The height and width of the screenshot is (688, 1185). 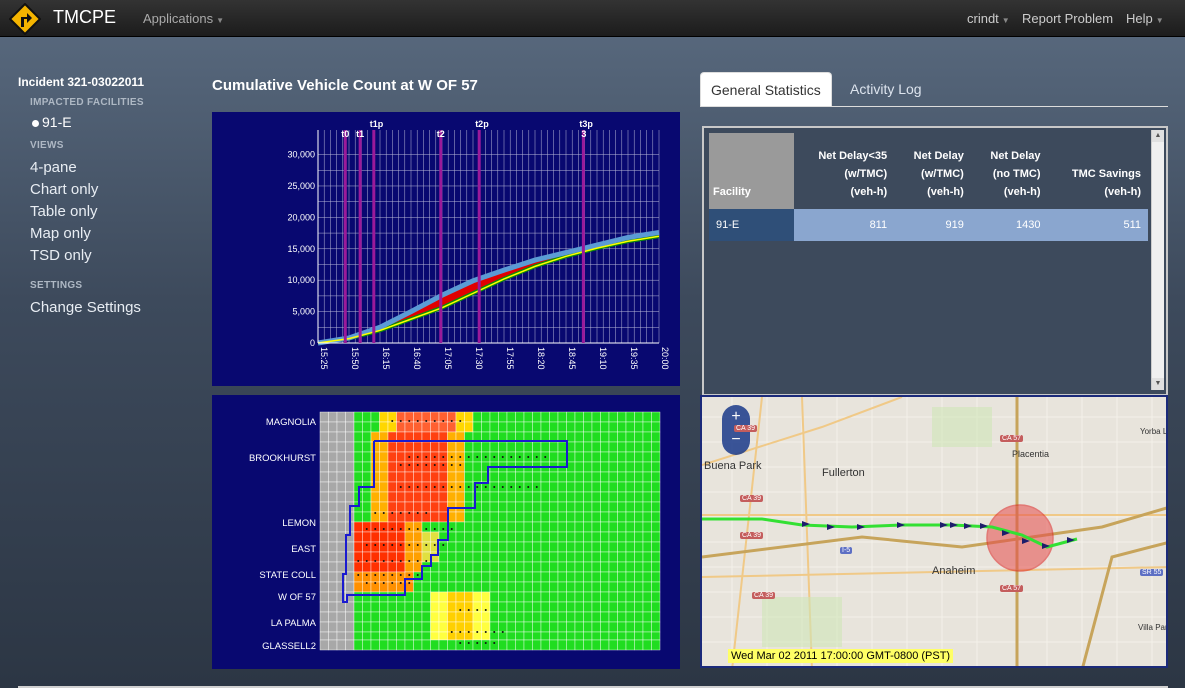 I want to click on col-net-delay-no-tmc: Net Delay (no TMC) (veh-h), so click(x=1009, y=171).